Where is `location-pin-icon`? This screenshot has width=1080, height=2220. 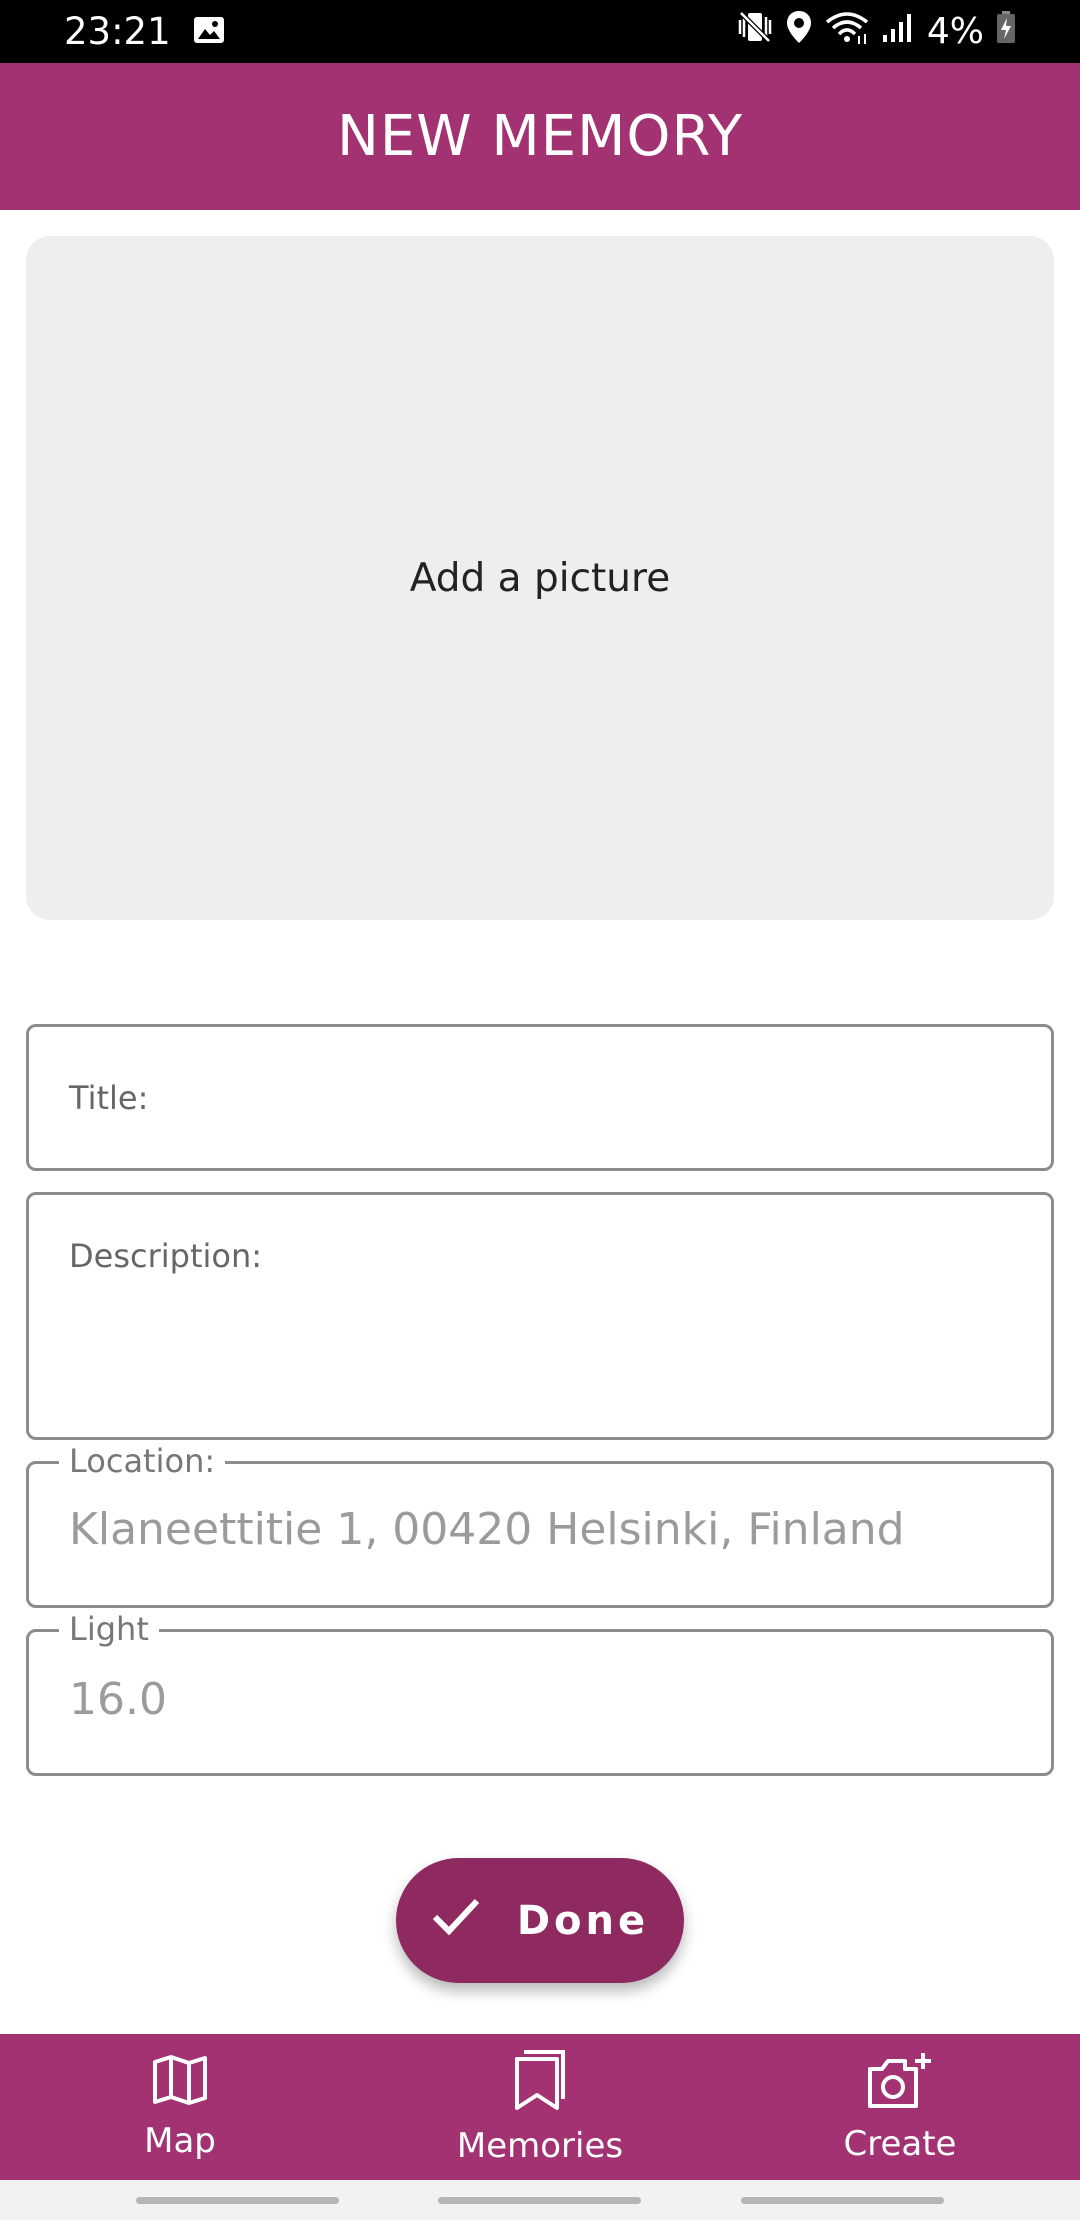 location-pin-icon is located at coordinates (799, 31).